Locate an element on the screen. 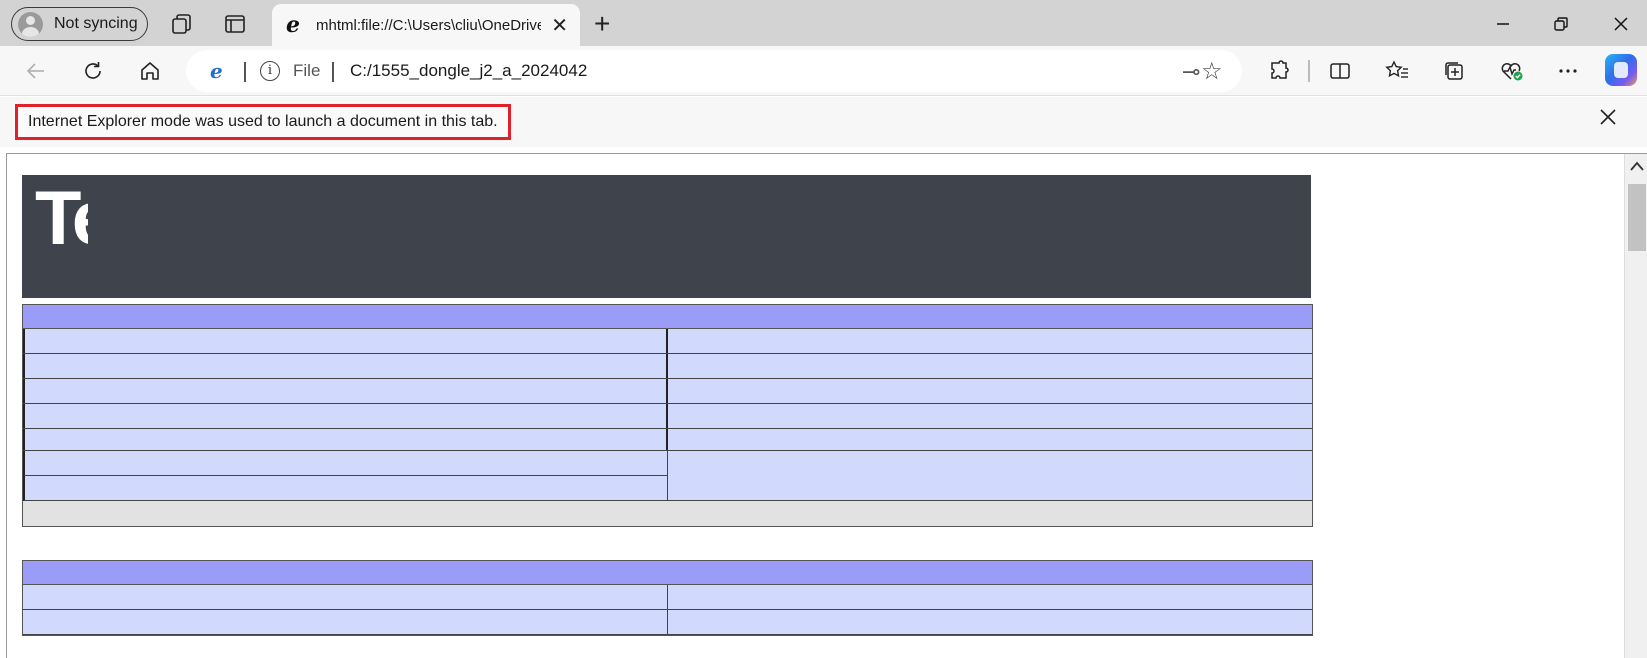 This screenshot has width=1647, height=658. toolbar-separator is located at coordinates (1309, 71).